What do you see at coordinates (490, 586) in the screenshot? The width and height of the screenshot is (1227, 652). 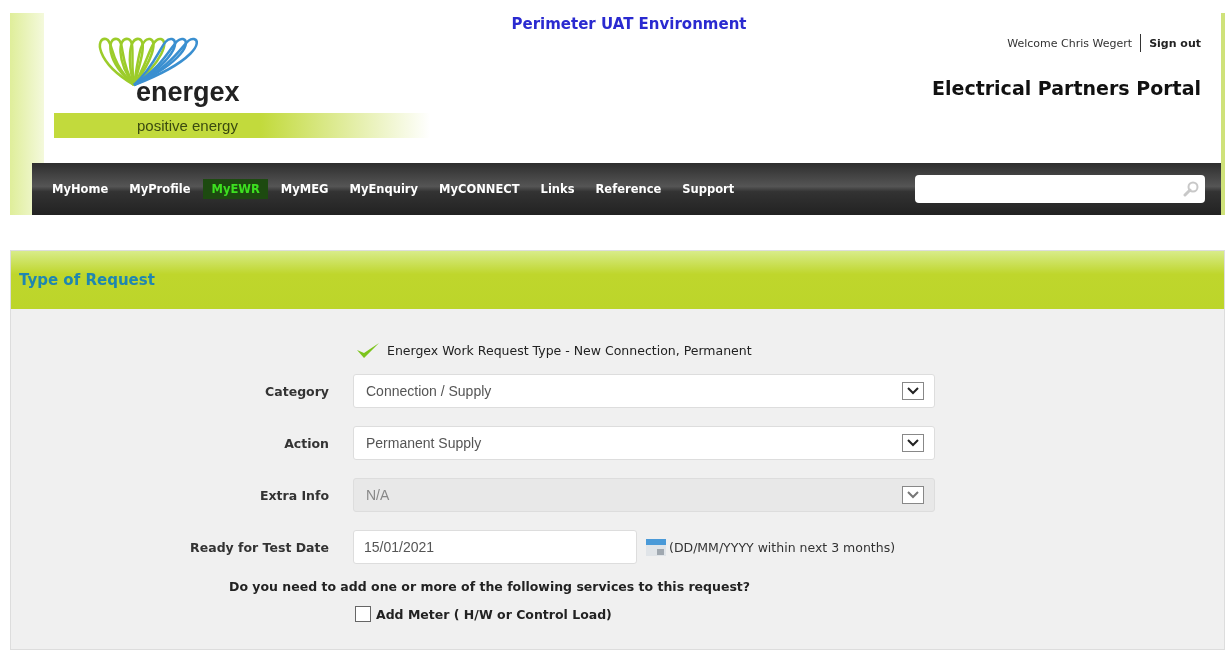 I see `question-text: Do you need to add one or more of the following services to this request?` at bounding box center [490, 586].